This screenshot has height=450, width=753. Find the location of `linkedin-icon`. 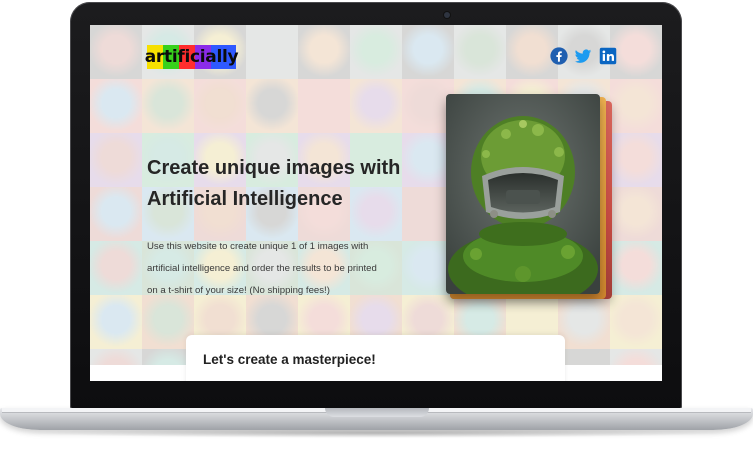

linkedin-icon is located at coordinates (608, 56).